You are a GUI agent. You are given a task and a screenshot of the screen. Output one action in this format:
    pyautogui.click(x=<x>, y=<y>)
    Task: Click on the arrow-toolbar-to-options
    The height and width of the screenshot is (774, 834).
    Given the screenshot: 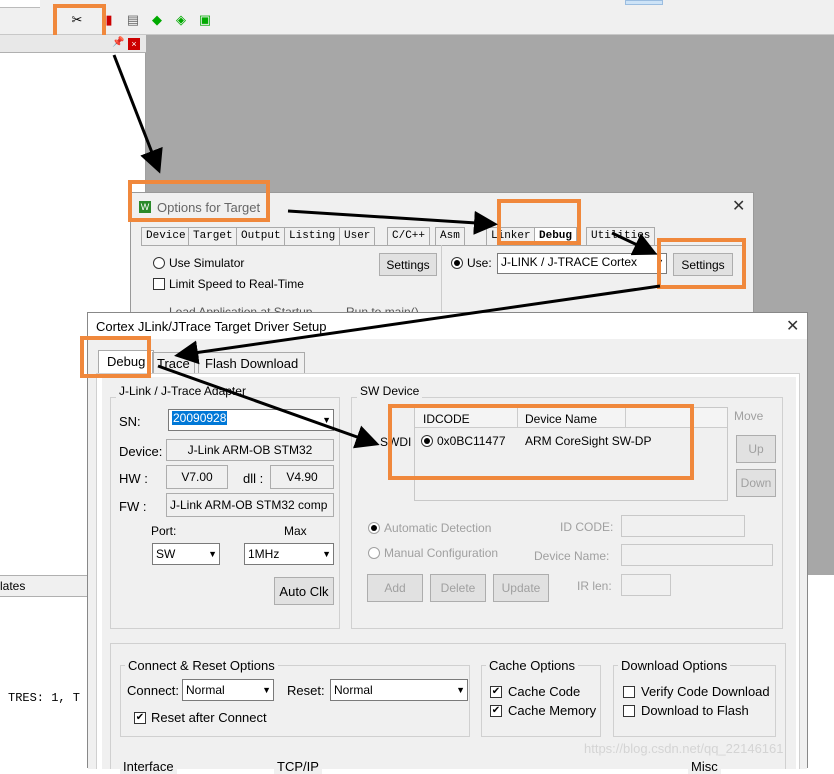 What is the action you would take?
    pyautogui.click(x=137, y=114)
    